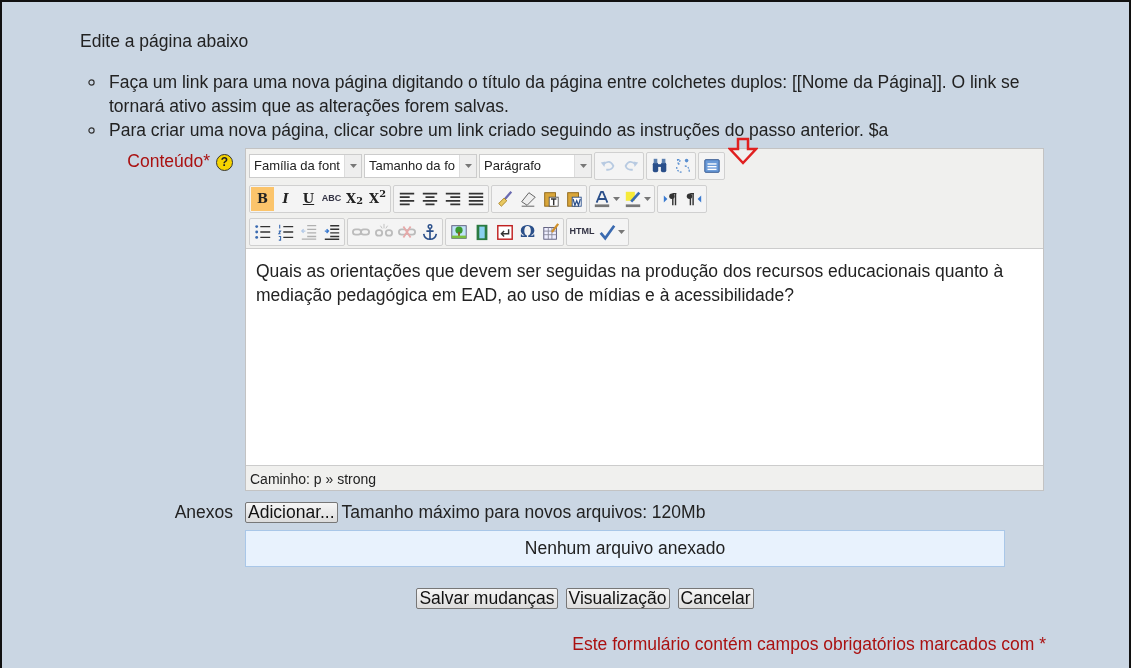  Describe the element at coordinates (565, 95) in the screenshot. I see `instruction-text: Faça um link para uma nova página digitando o título da página entre colchetes duplos: [[Nome da Página]]. O link se tornará ativo assim que as alterações forem salvas.` at that location.